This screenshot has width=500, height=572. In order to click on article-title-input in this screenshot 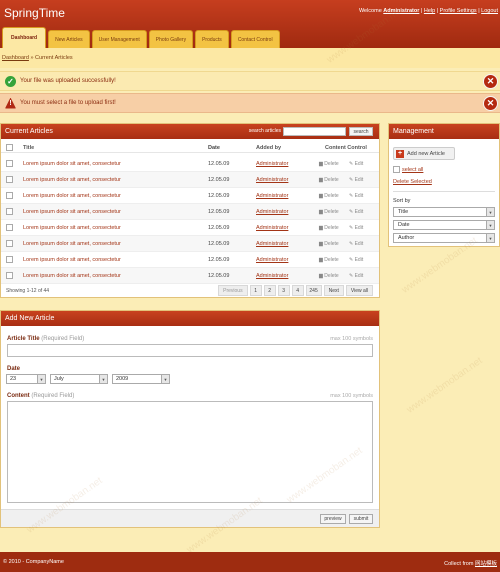, I will do `click(190, 350)`.